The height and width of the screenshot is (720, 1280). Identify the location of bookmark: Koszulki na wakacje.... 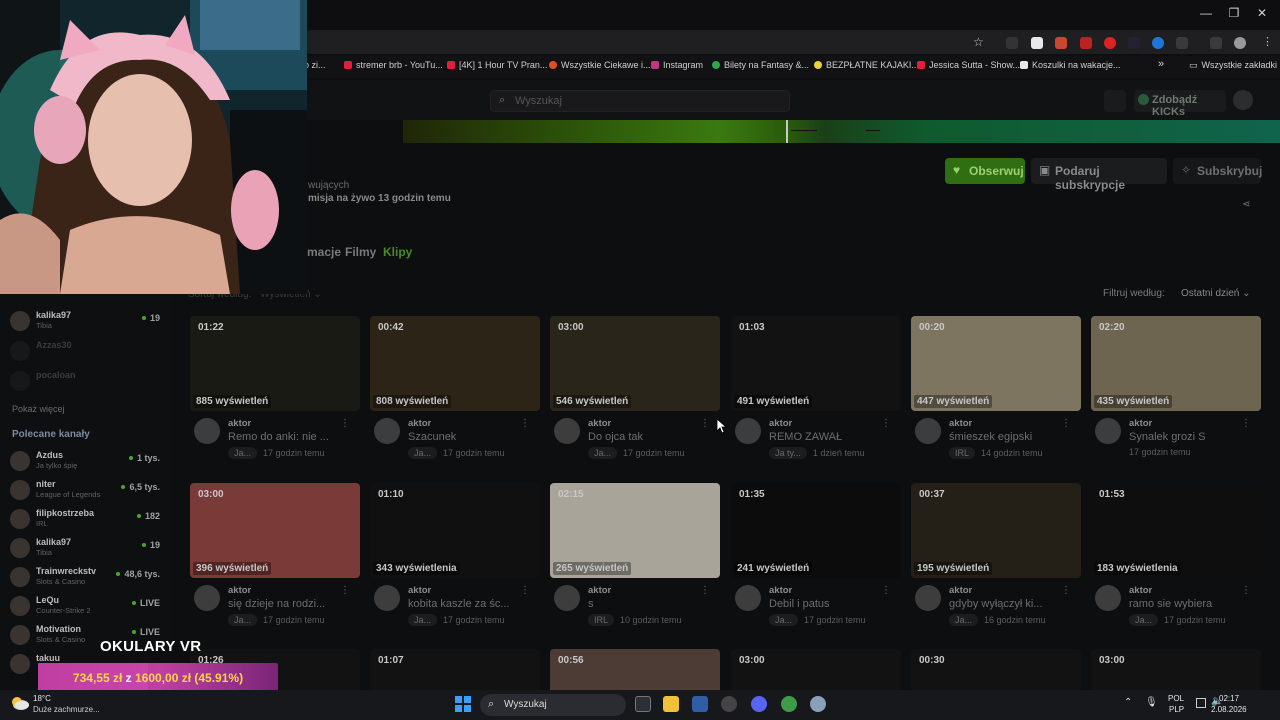
(1070, 65).